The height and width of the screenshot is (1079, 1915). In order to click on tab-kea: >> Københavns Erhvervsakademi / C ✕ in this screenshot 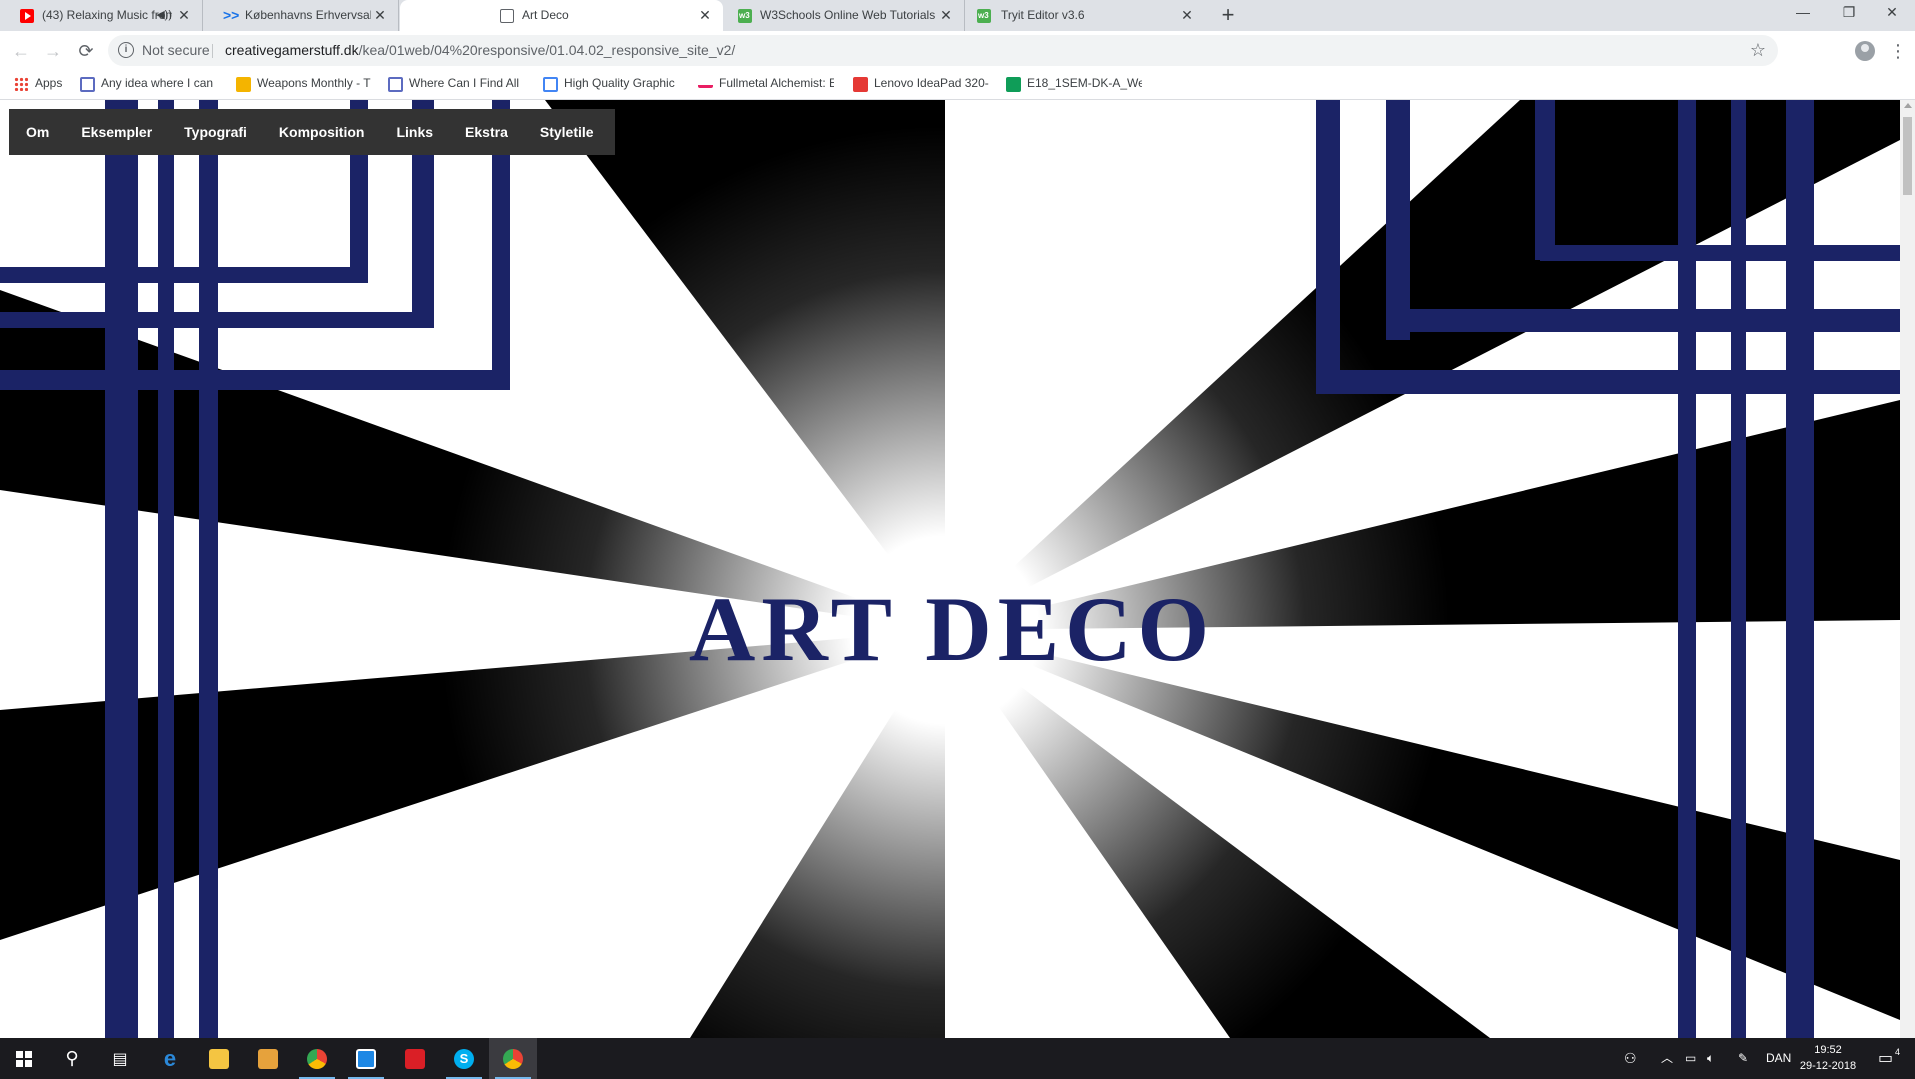, I will do `click(301, 15)`.